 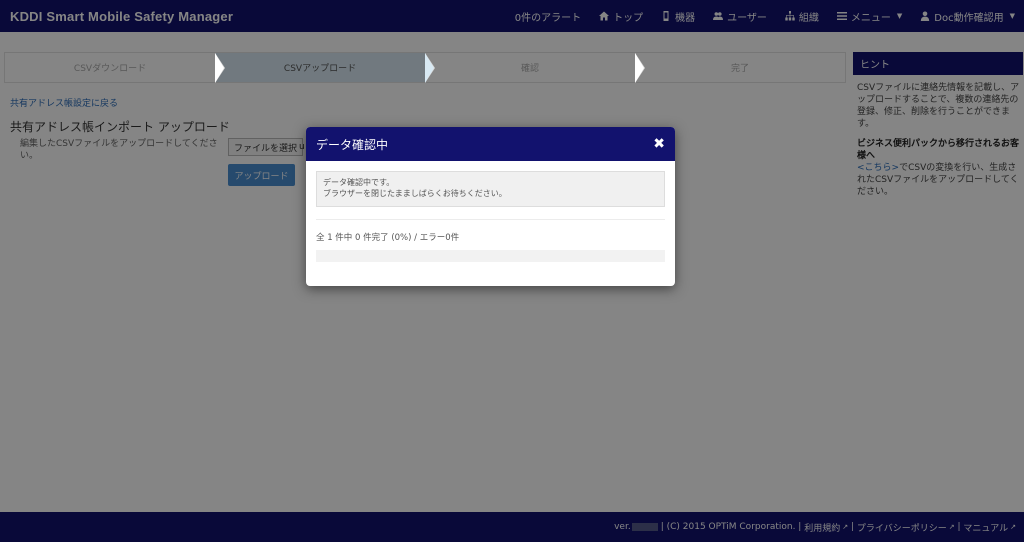 I want to click on status-message-line-2: ブラウザーを閉じたまましばらくお待ちください。, so click(x=415, y=193).